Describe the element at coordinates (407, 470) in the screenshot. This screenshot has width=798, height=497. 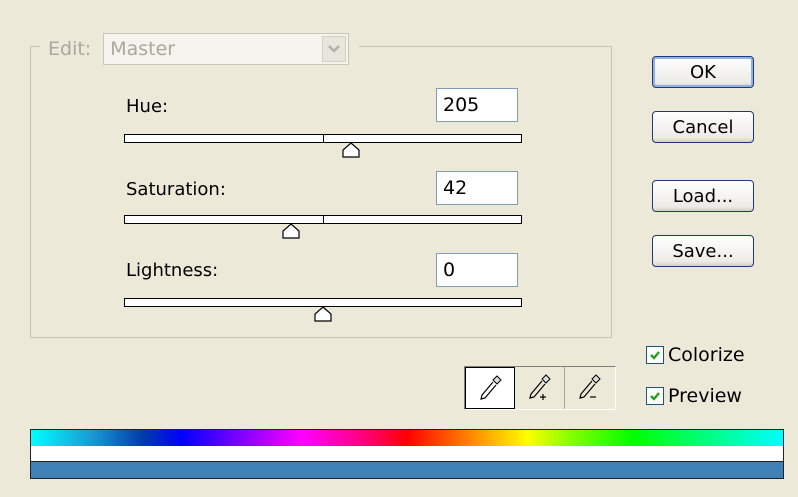
I see `output-color-bar` at that location.